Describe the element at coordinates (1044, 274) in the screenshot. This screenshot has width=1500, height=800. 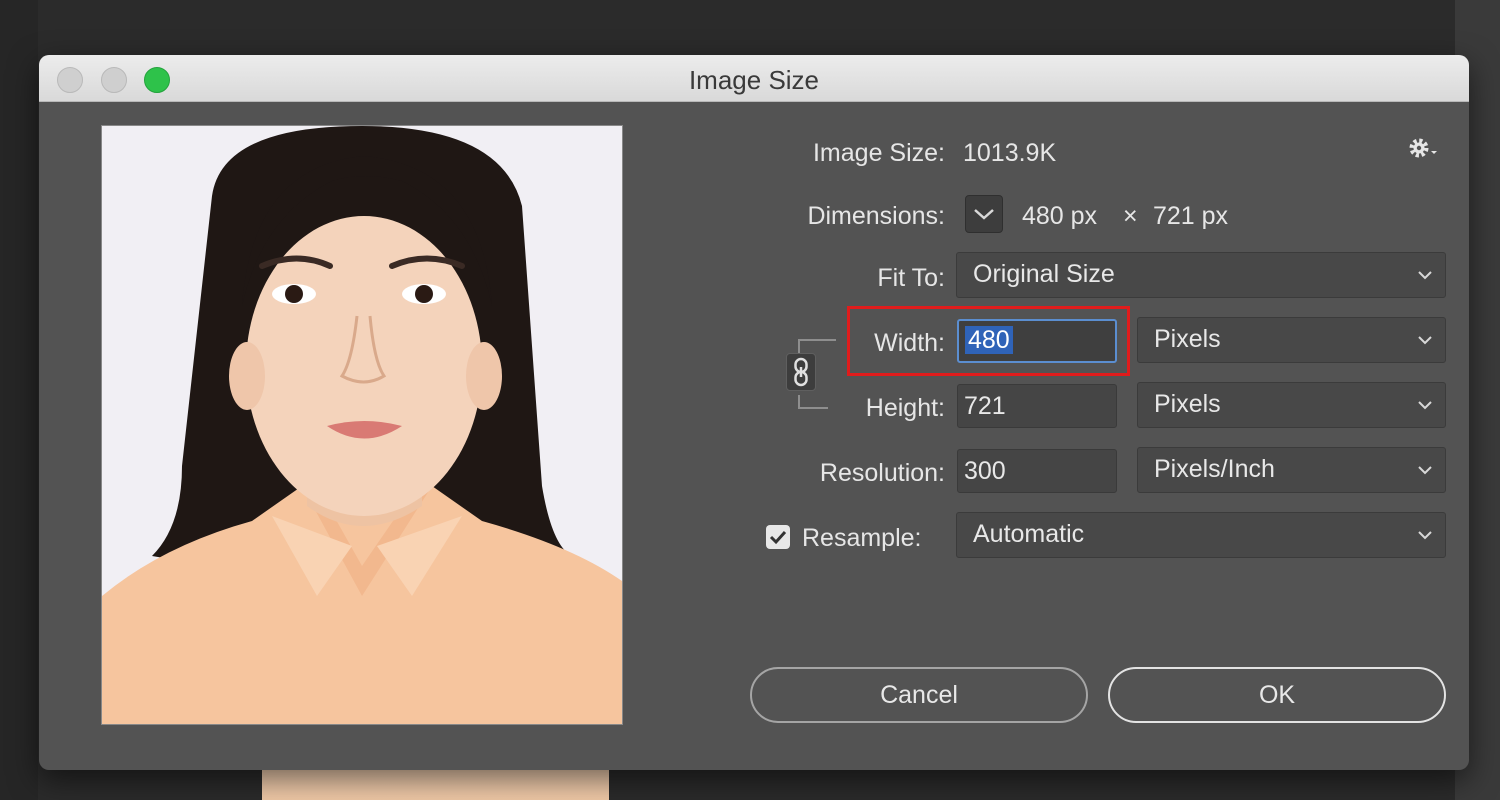
I see `fit-to-value: Original Size` at that location.